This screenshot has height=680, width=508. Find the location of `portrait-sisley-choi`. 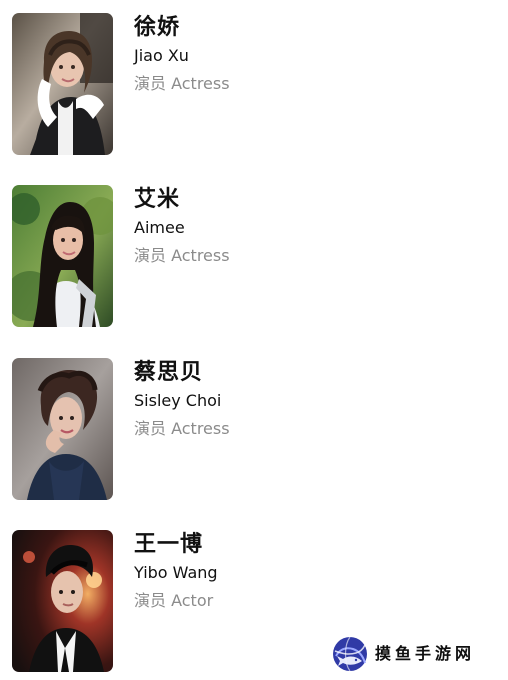

portrait-sisley-choi is located at coordinates (62, 429).